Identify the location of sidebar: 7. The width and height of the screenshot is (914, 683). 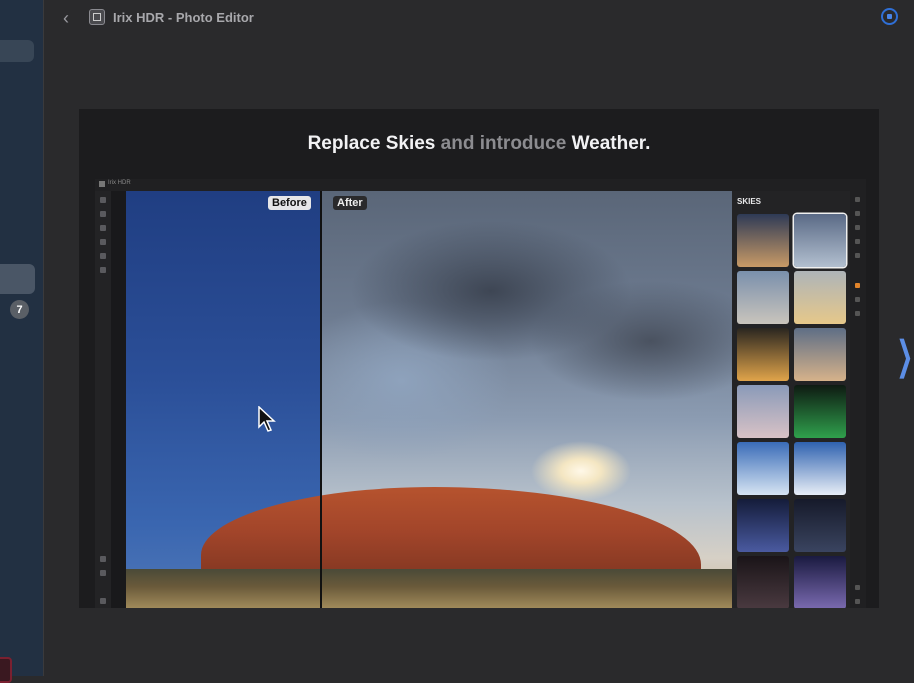
(22, 341).